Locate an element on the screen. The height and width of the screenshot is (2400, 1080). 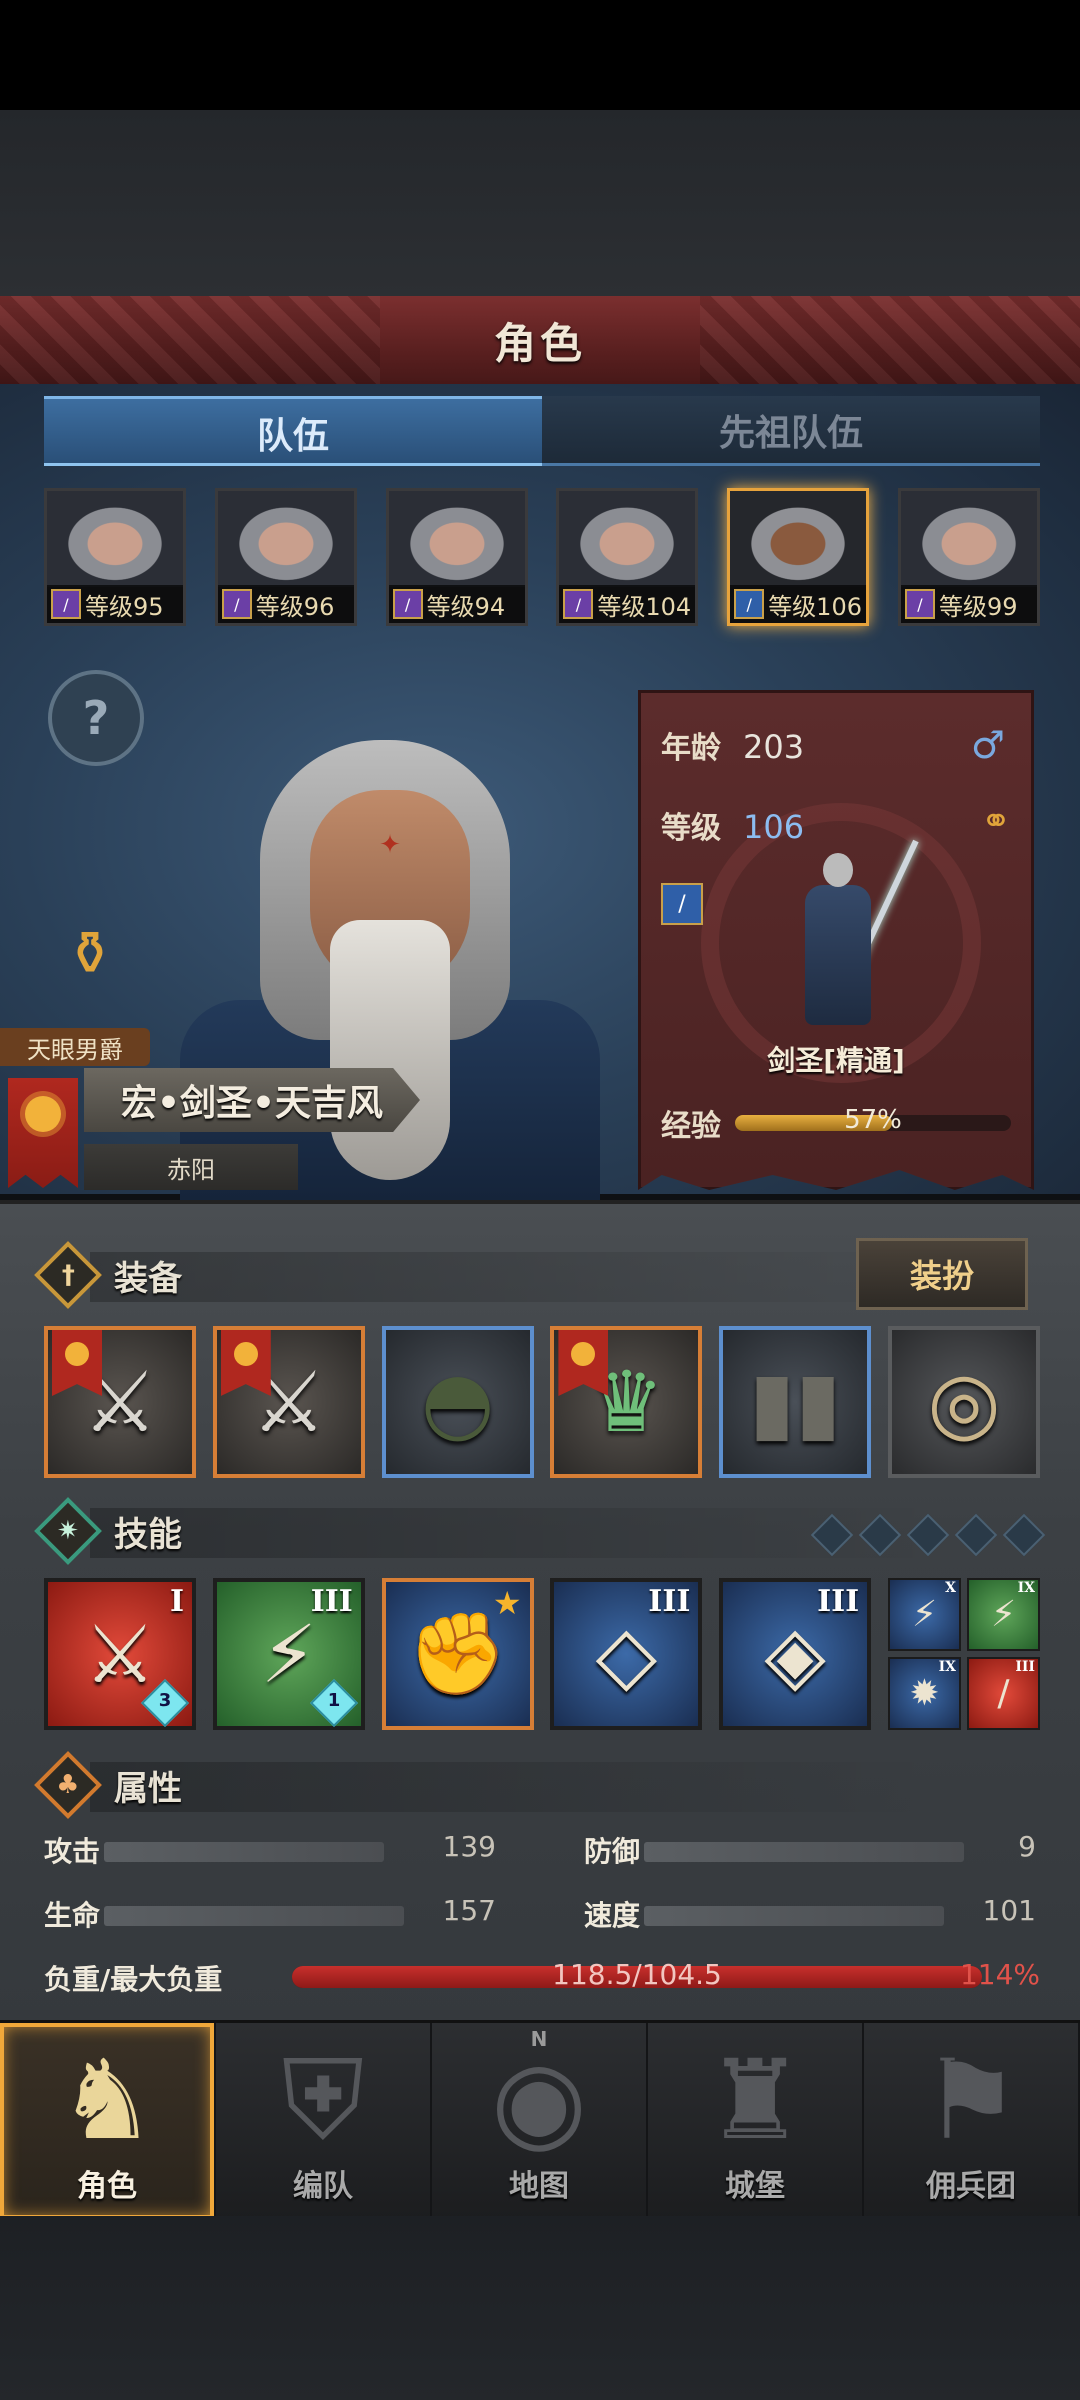
load-bar: 118.5/104.5 is located at coordinates (637, 1974).